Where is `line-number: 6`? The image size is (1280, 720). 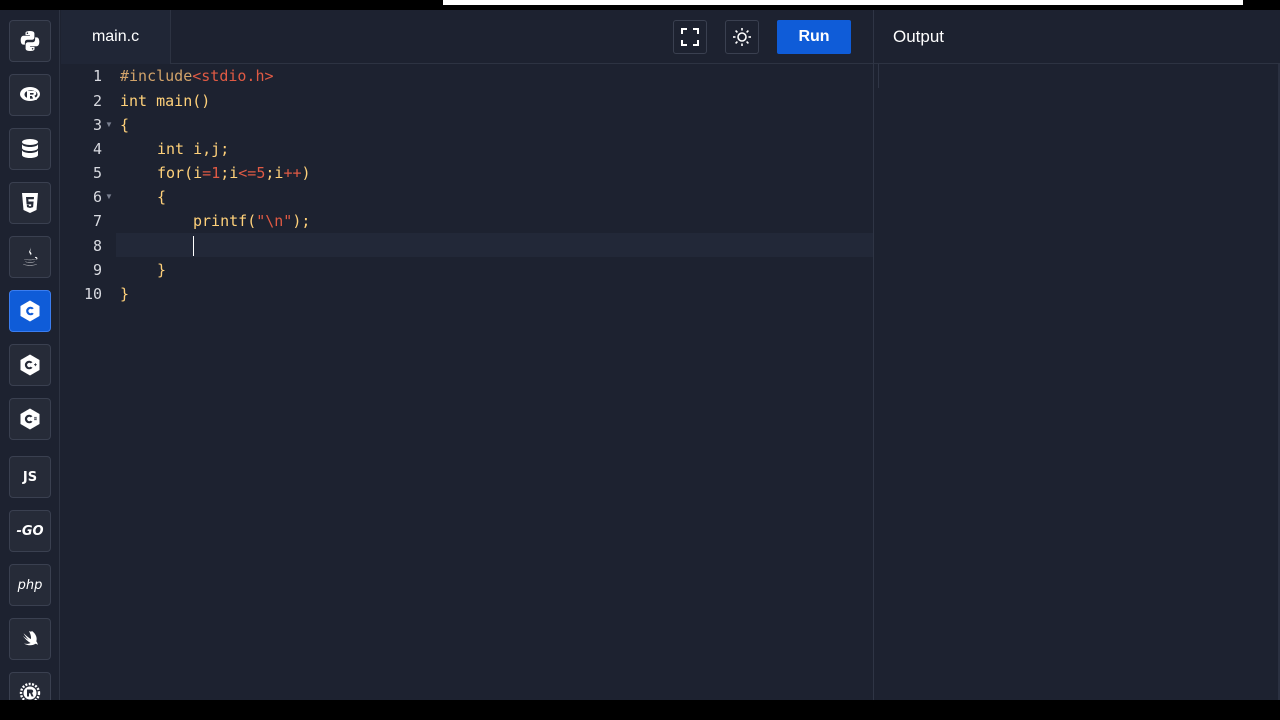 line-number: 6 is located at coordinates (97, 197).